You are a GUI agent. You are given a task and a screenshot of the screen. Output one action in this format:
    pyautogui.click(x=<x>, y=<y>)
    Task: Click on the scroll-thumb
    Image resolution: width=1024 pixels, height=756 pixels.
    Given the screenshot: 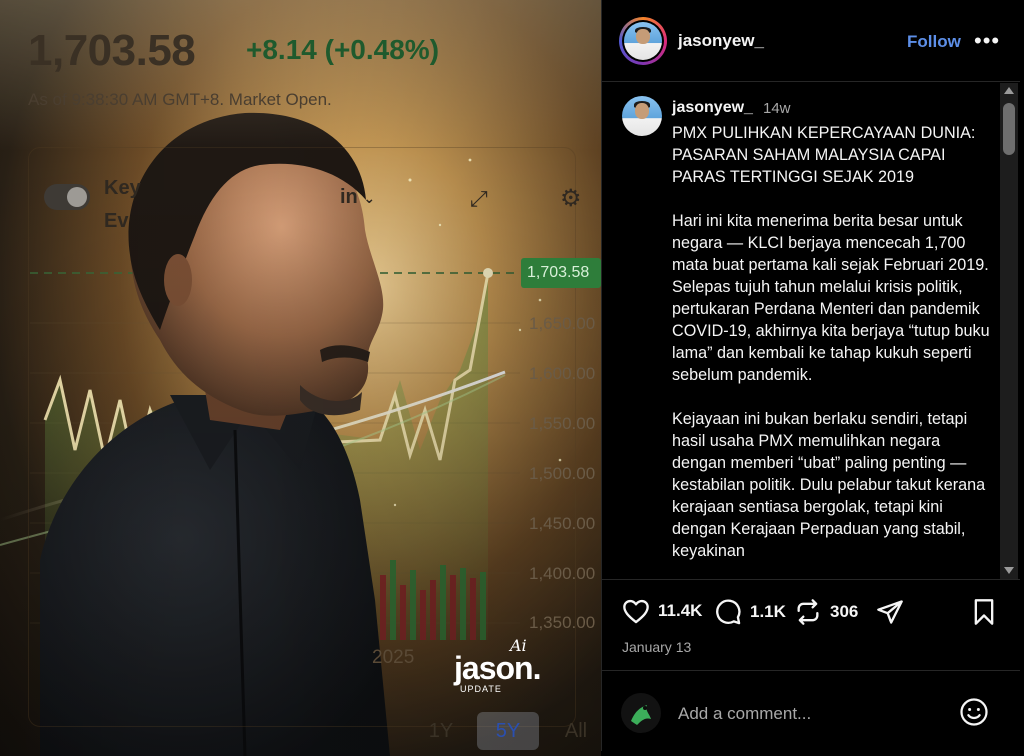 What is the action you would take?
    pyautogui.click(x=1009, y=129)
    